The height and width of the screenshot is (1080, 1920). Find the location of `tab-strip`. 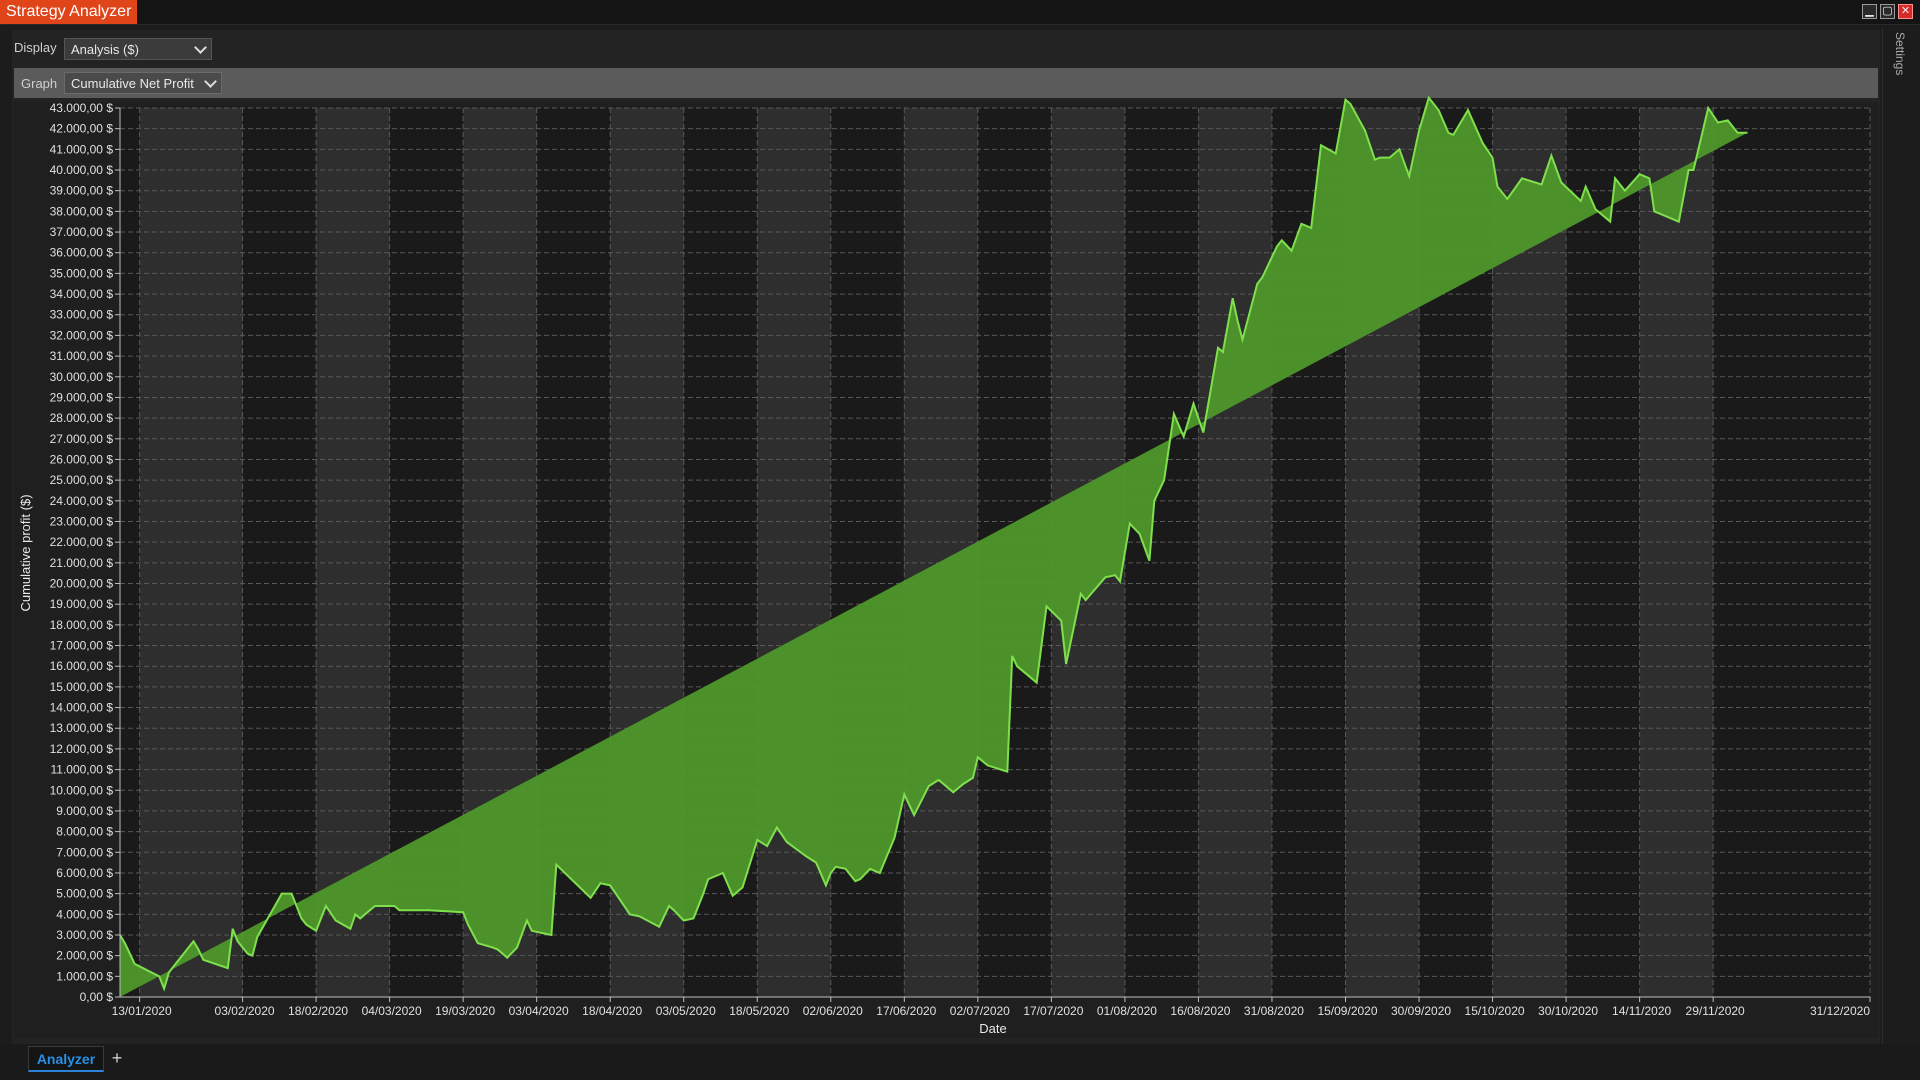

tab-strip is located at coordinates (960, 1062).